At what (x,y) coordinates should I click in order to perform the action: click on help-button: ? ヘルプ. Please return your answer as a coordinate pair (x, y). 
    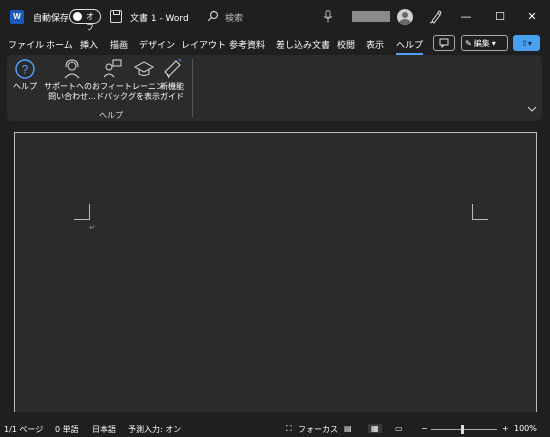
    Looking at the image, I should click on (25, 75).